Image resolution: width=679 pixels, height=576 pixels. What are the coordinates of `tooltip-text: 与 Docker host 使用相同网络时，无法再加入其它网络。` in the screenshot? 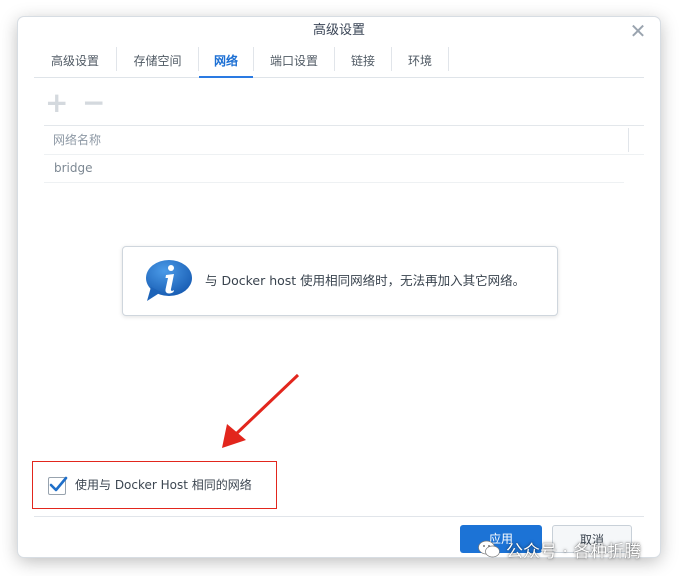 It's located at (365, 280).